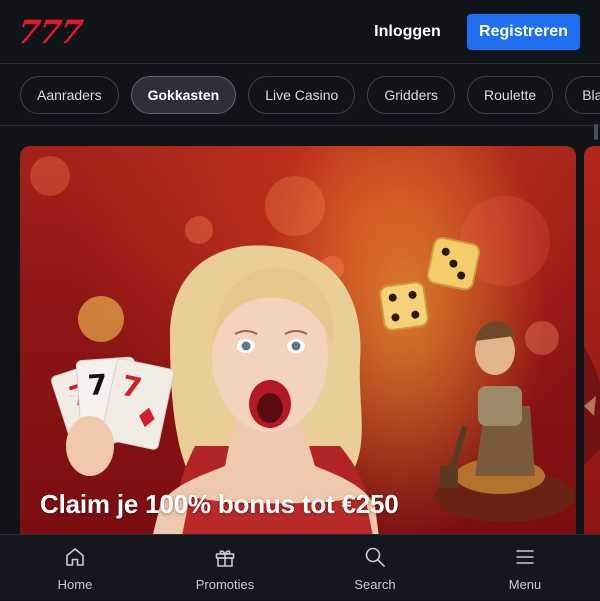 Image resolution: width=600 pixels, height=601 pixels. I want to click on gift-icon, so click(225, 558).